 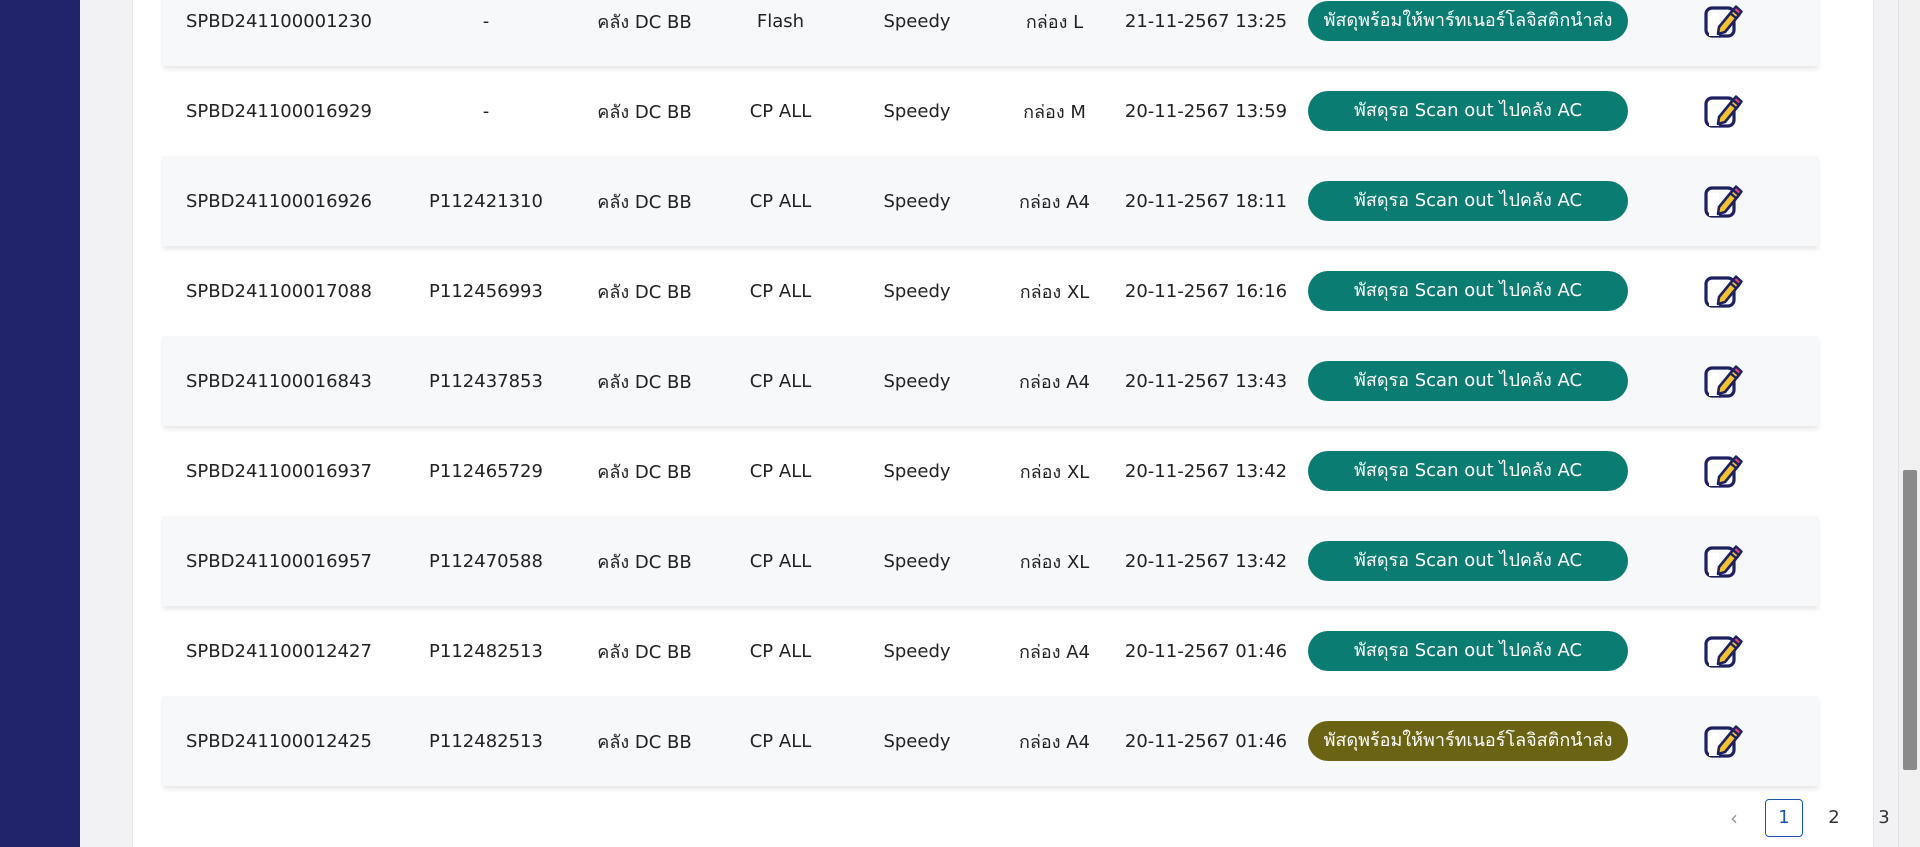 What do you see at coordinates (279, 201) in the screenshot?
I see `parcel-id-cell: SPBD241100016926` at bounding box center [279, 201].